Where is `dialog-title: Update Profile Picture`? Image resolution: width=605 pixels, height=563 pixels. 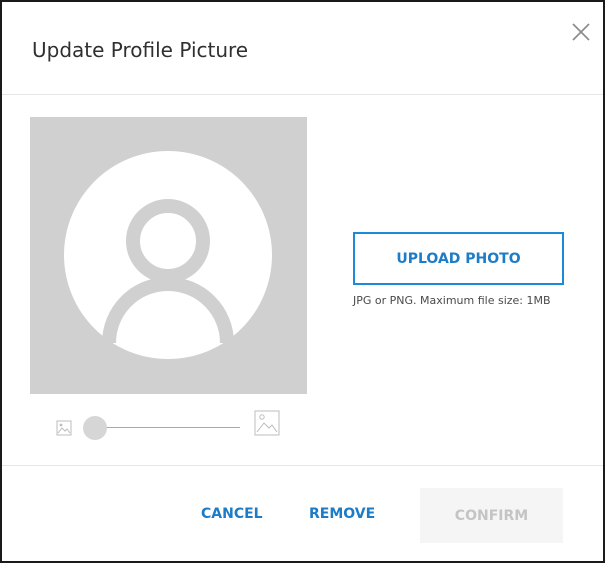
dialog-title: Update Profile Picture is located at coordinates (140, 50).